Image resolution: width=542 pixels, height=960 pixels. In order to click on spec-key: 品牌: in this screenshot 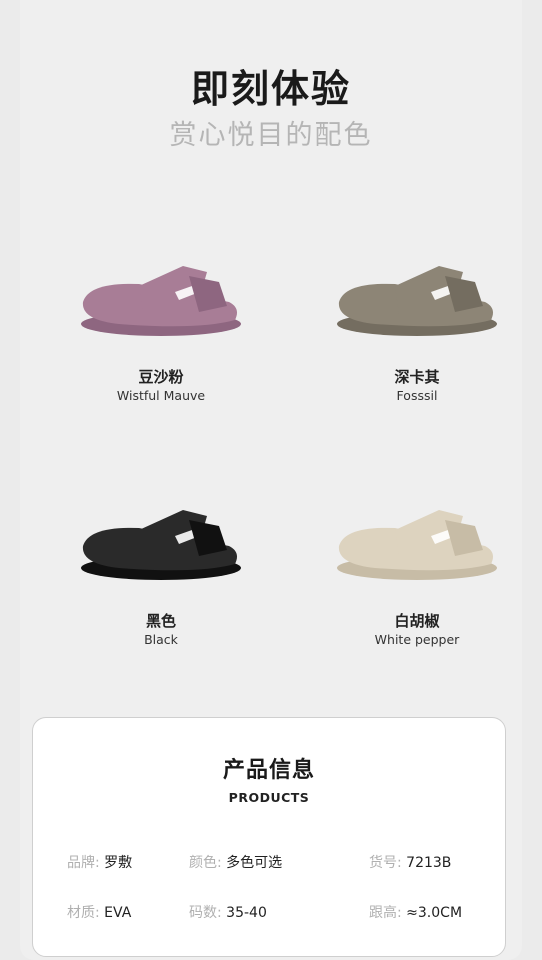, I will do `click(83, 863)`.